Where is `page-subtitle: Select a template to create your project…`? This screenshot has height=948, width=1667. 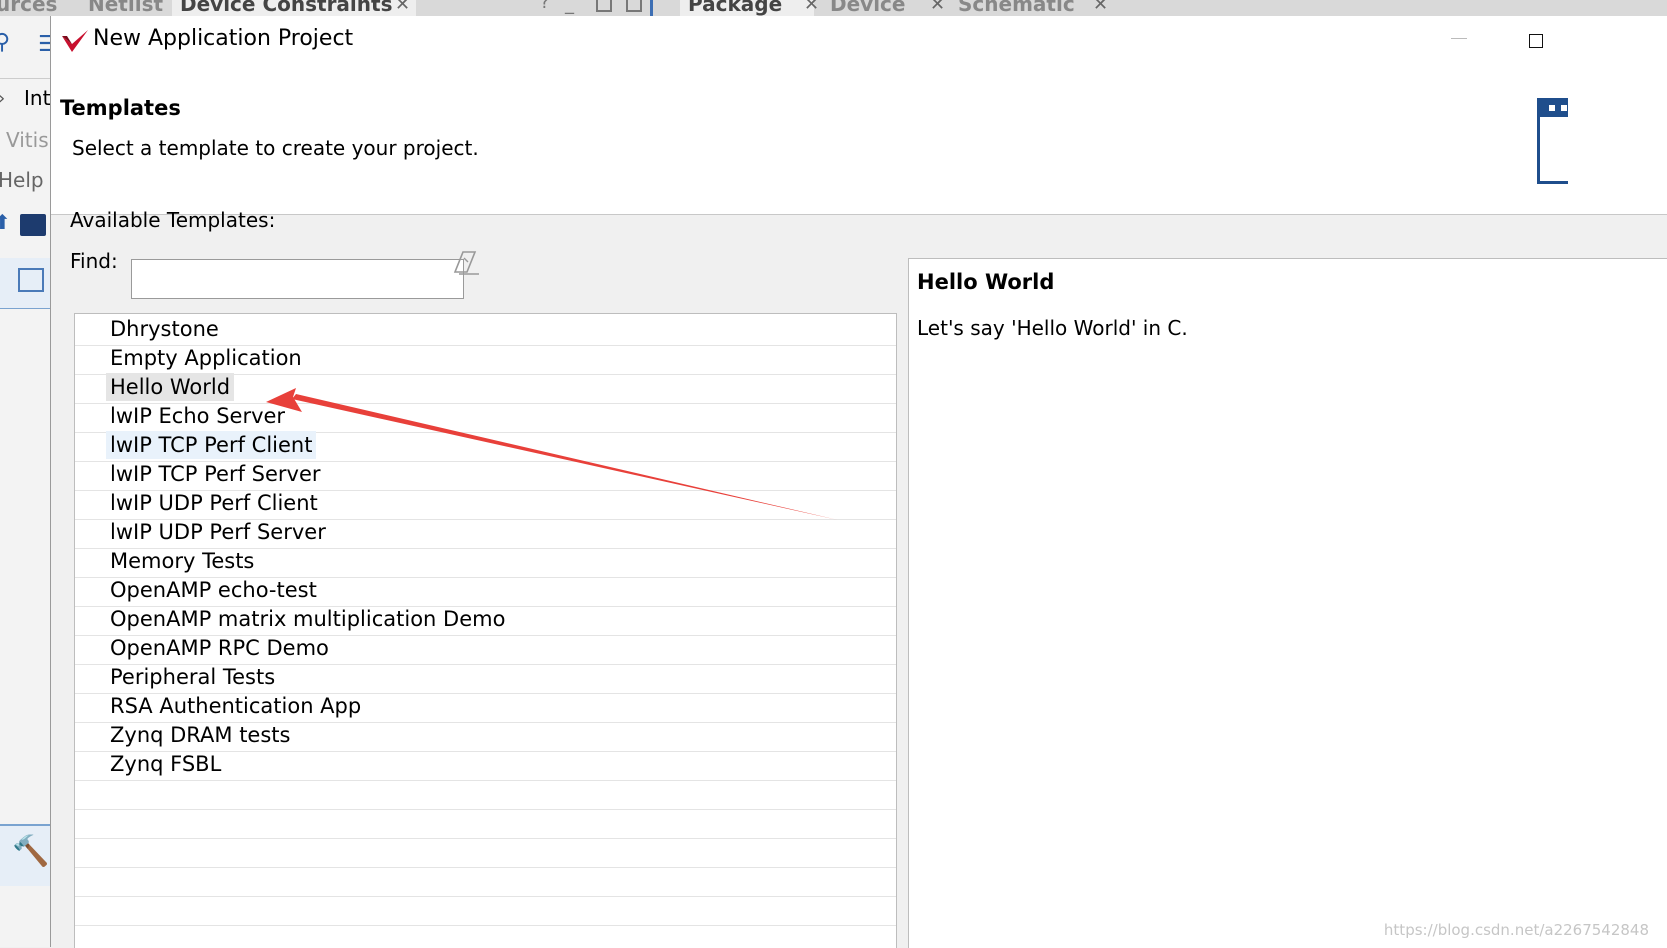 page-subtitle: Select a template to create your project… is located at coordinates (275, 148).